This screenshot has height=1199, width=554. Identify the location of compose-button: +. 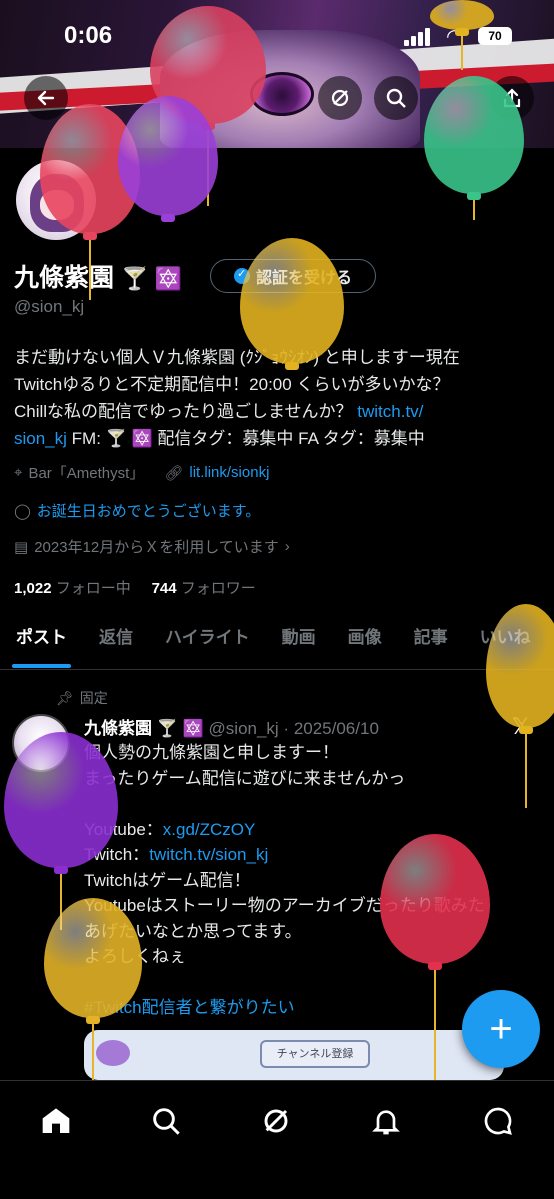
(501, 1029).